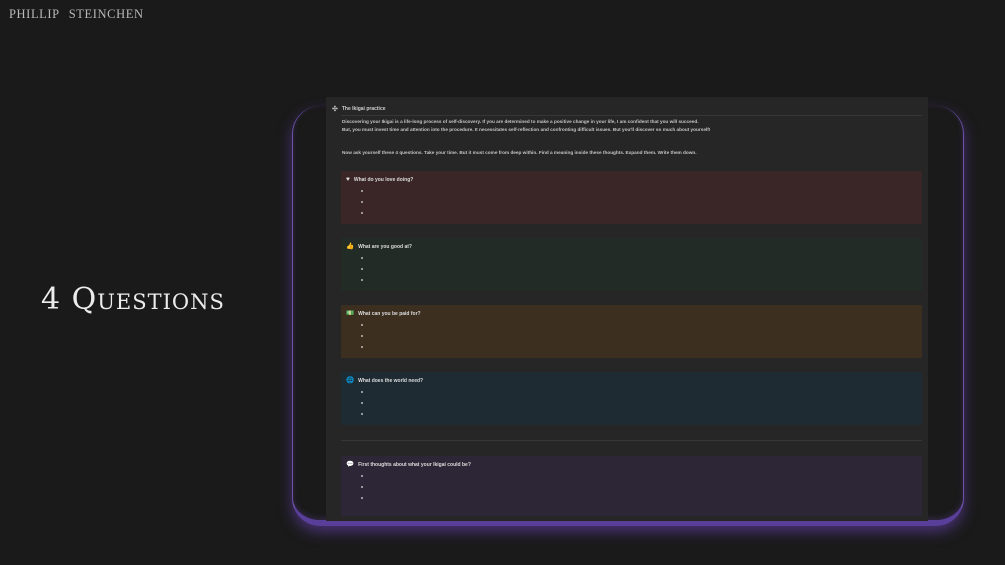  Describe the element at coordinates (133, 299) in the screenshot. I see `slide-headline: 4 Questions` at that location.